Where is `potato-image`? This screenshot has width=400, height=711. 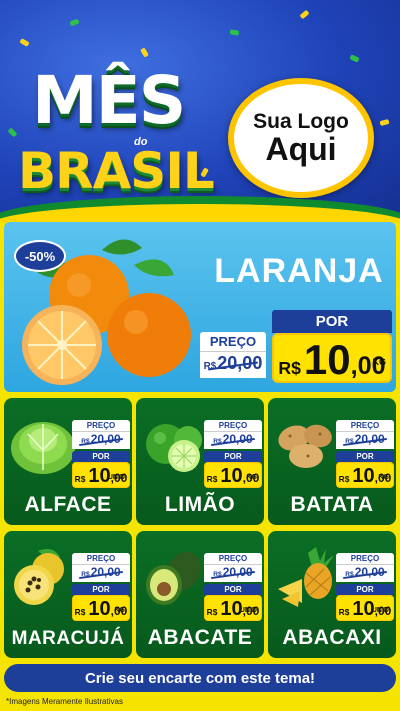
potato-image is located at coordinates (305, 446).